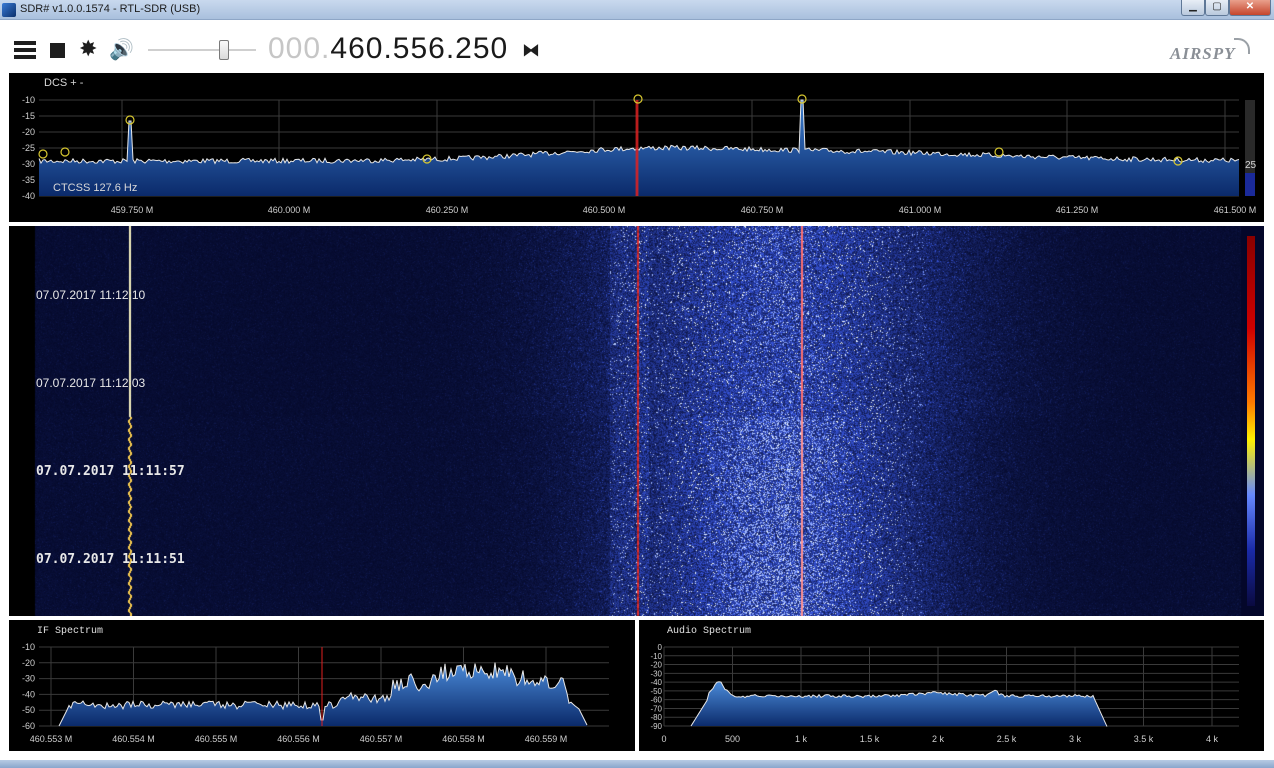 The image size is (1274, 768). I want to click on if-spectrum-title: IF Spectrum, so click(70, 631).